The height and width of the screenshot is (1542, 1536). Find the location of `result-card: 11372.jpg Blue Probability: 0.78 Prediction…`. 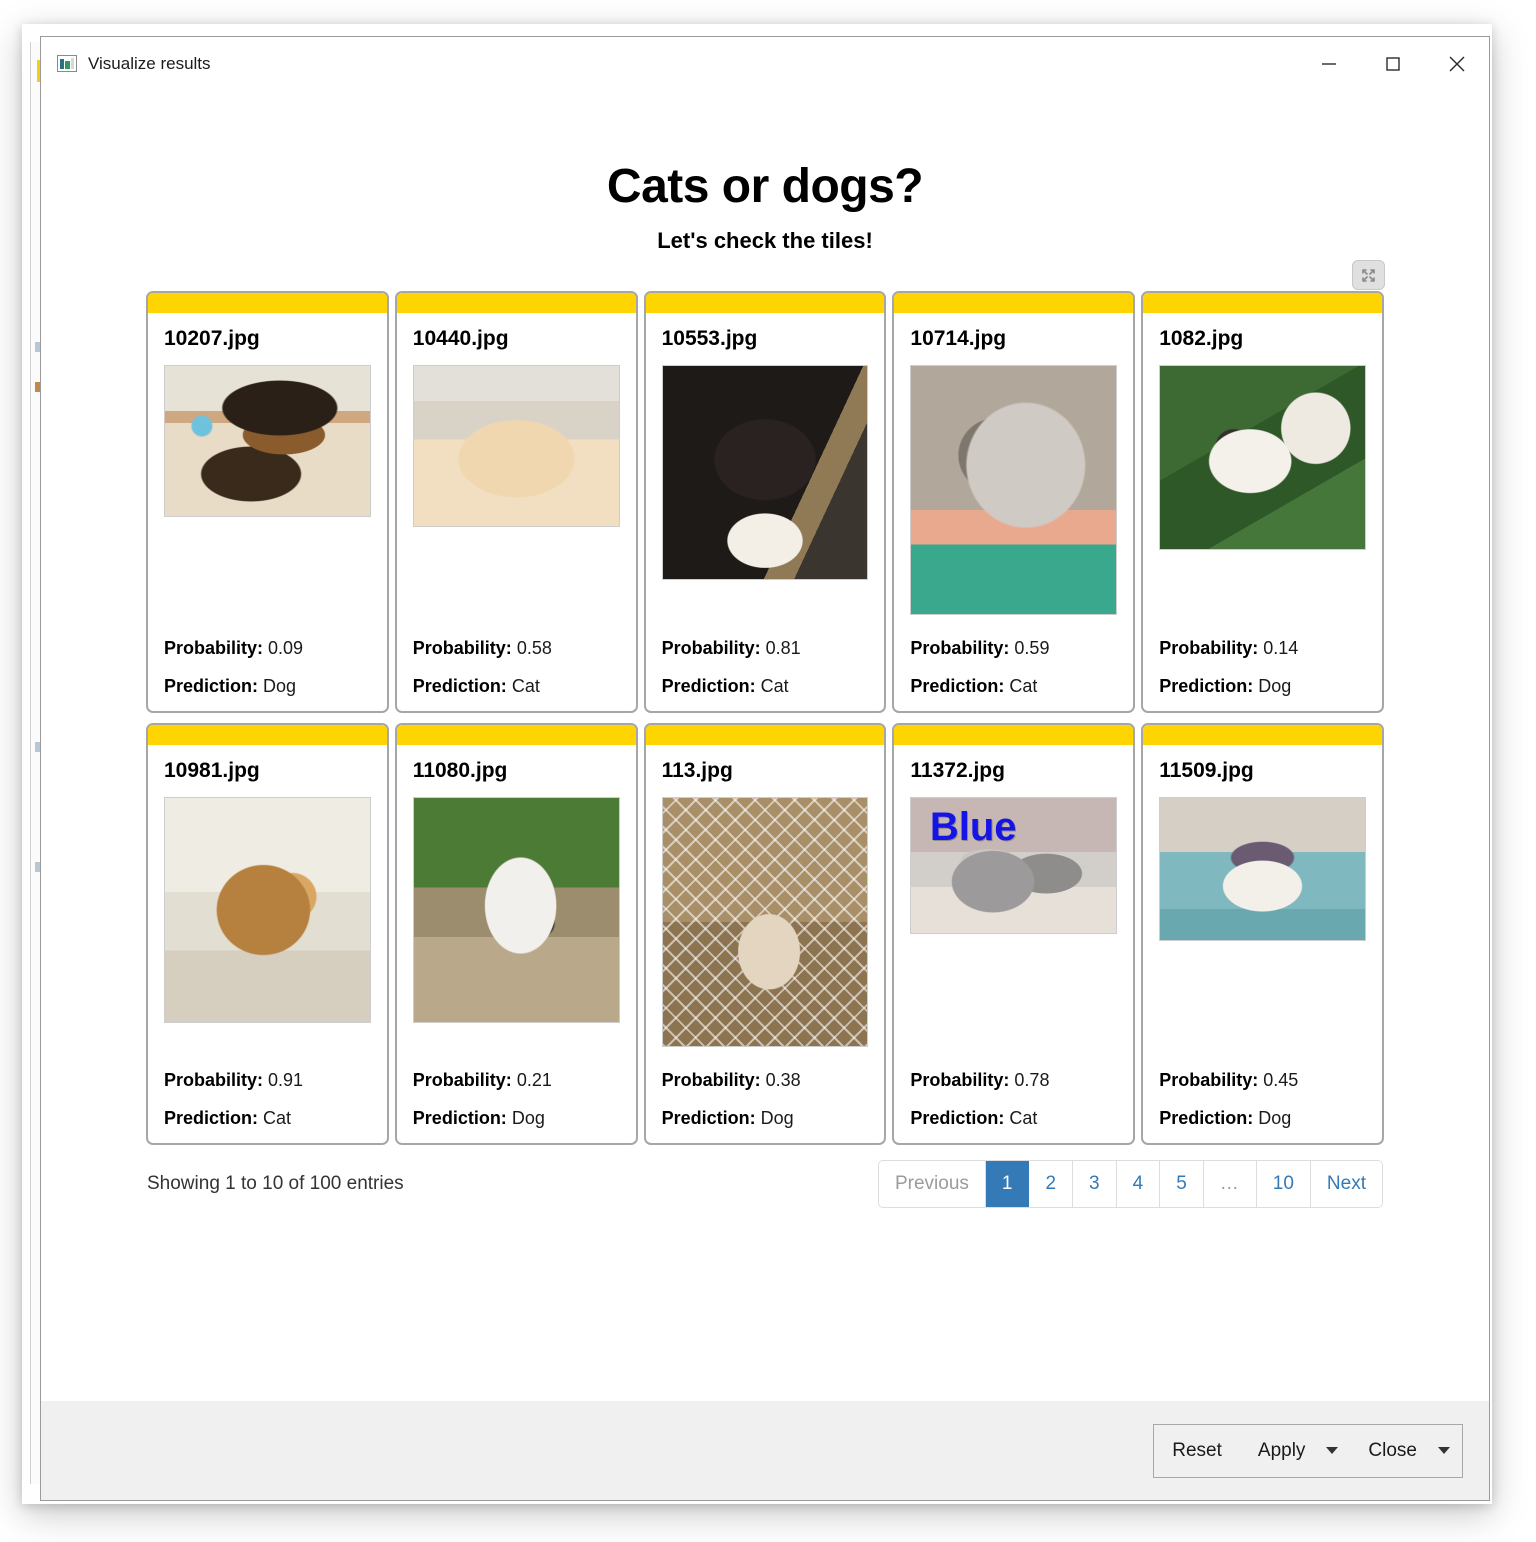

result-card: 11372.jpg Blue Probability: 0.78 Prediction… is located at coordinates (1014, 934).